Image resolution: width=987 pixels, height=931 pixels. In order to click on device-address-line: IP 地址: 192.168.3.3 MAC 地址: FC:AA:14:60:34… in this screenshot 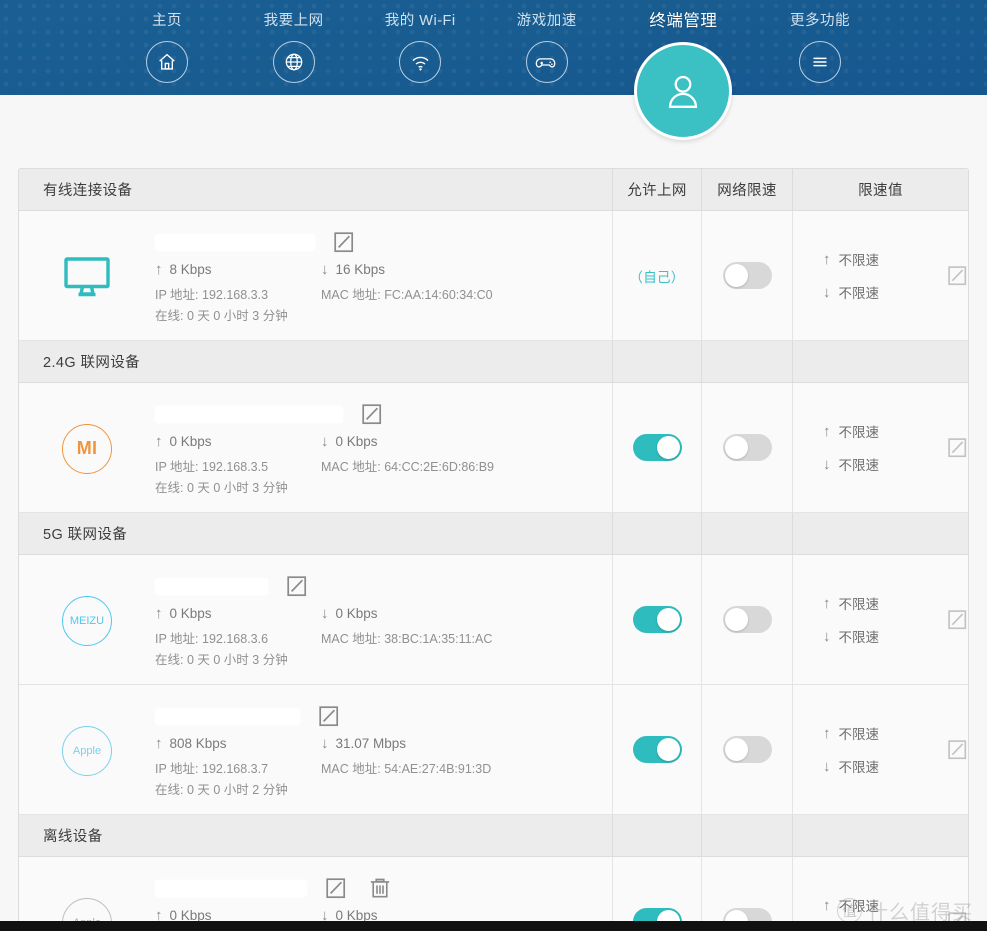, I will do `click(378, 295)`.